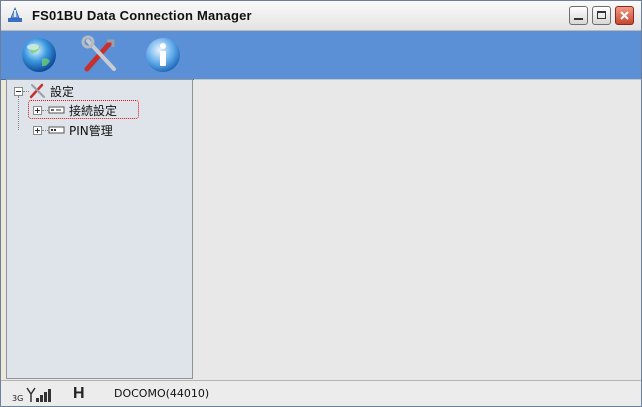  I want to click on hsdpa-indicator: H, so click(79, 393).